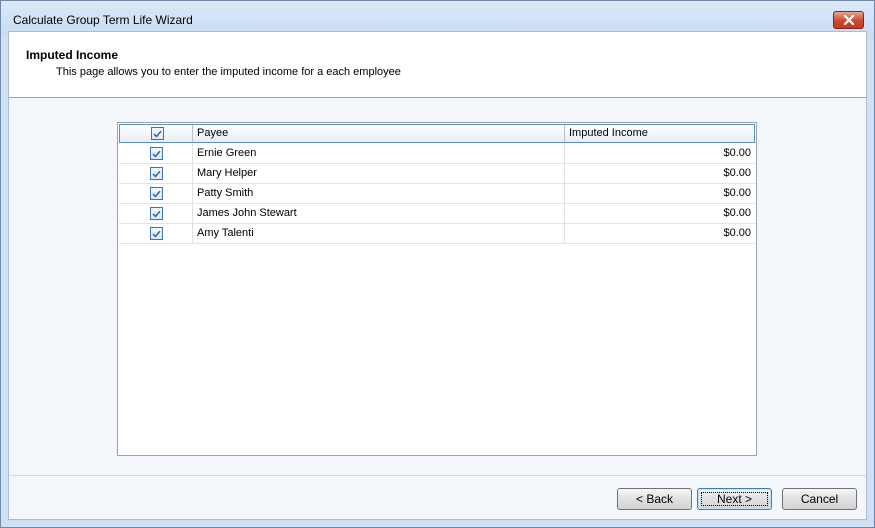  I want to click on page-title: Imputed Income, so click(72, 55).